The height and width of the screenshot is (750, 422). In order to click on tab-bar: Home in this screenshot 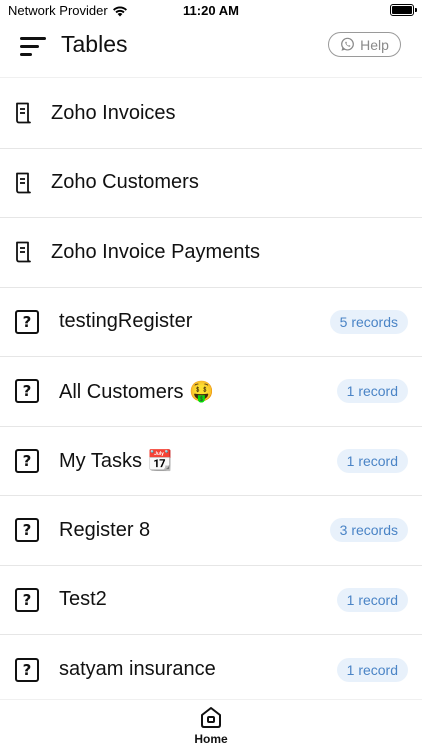, I will do `click(211, 724)`.